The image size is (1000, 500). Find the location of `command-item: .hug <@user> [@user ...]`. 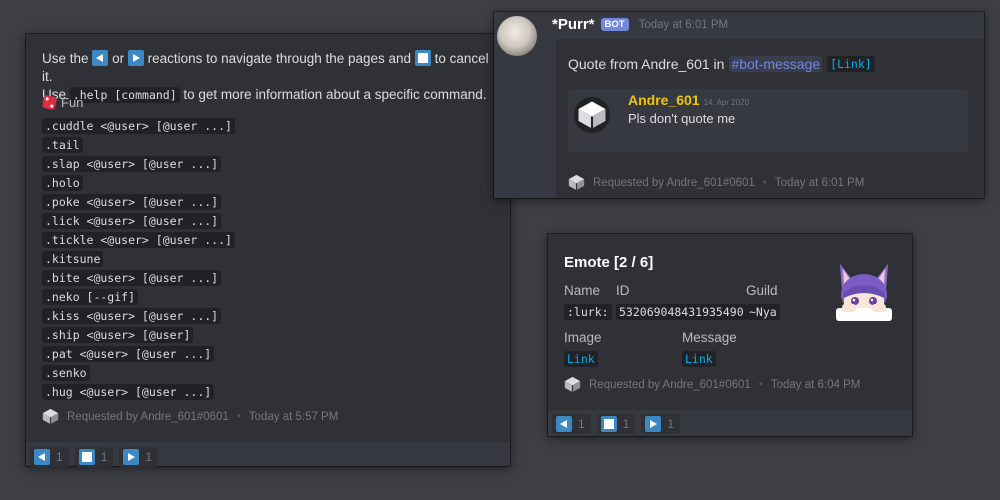

command-item: .hug <@user> [@user ...] is located at coordinates (138, 391).